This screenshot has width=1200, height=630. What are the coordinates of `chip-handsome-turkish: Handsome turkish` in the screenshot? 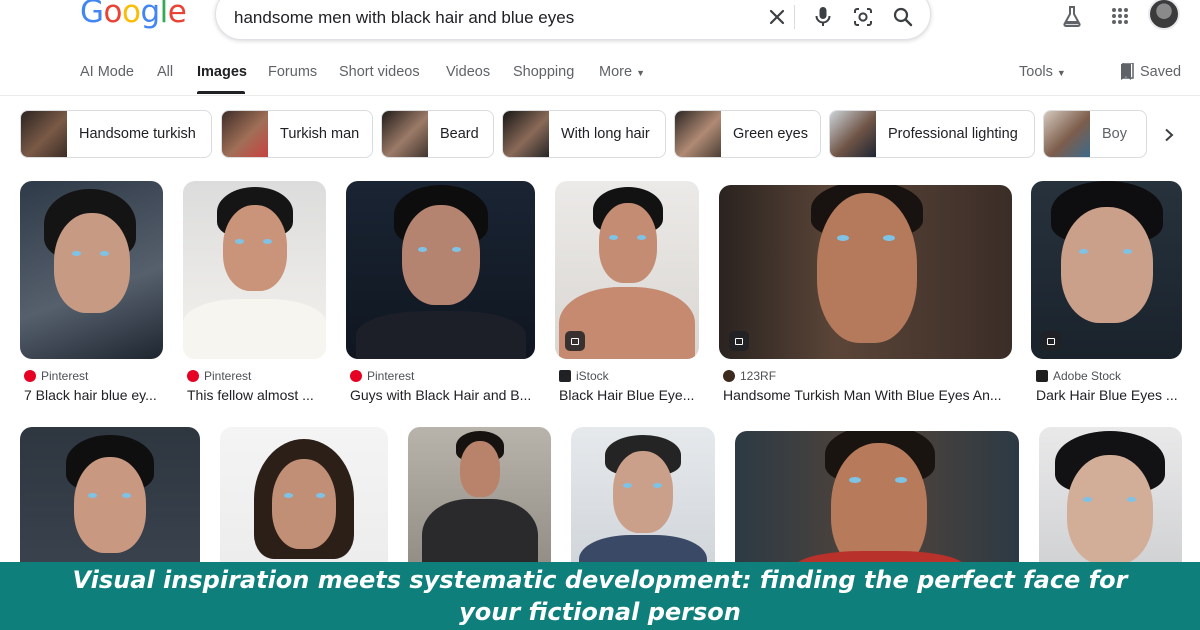 It's located at (116, 134).